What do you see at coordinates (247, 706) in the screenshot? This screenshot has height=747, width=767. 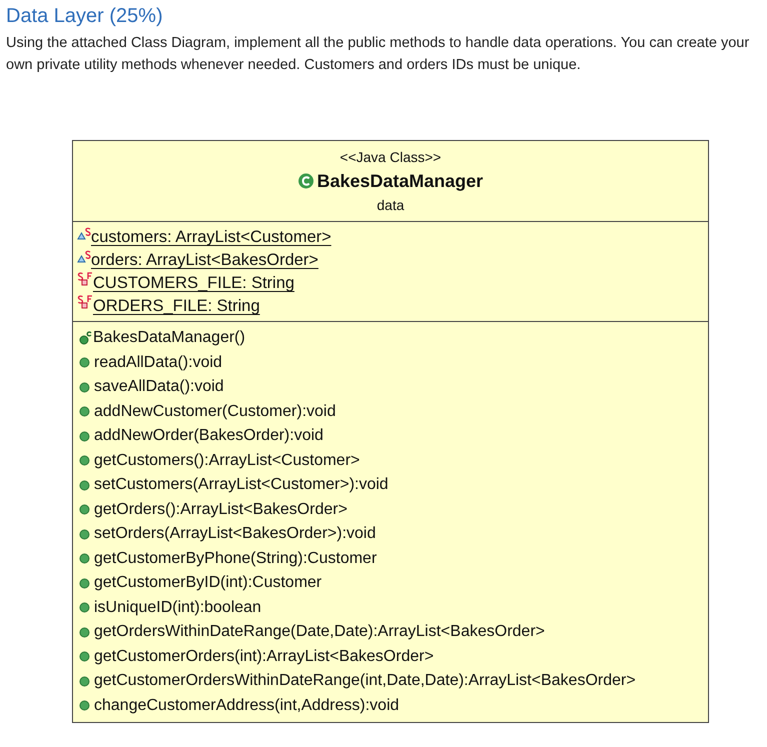 I see `method-entry: changeCustomerAddress(int,Address):void` at bounding box center [247, 706].